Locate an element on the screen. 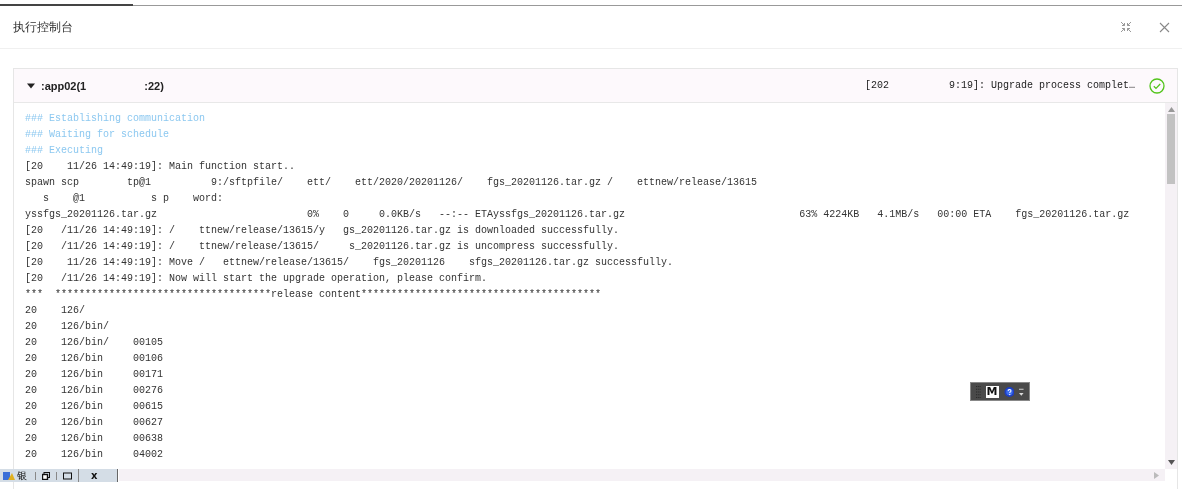 This screenshot has height=489, width=1182. log-line: 20 126/bin 00627 is located at coordinates (94, 423).